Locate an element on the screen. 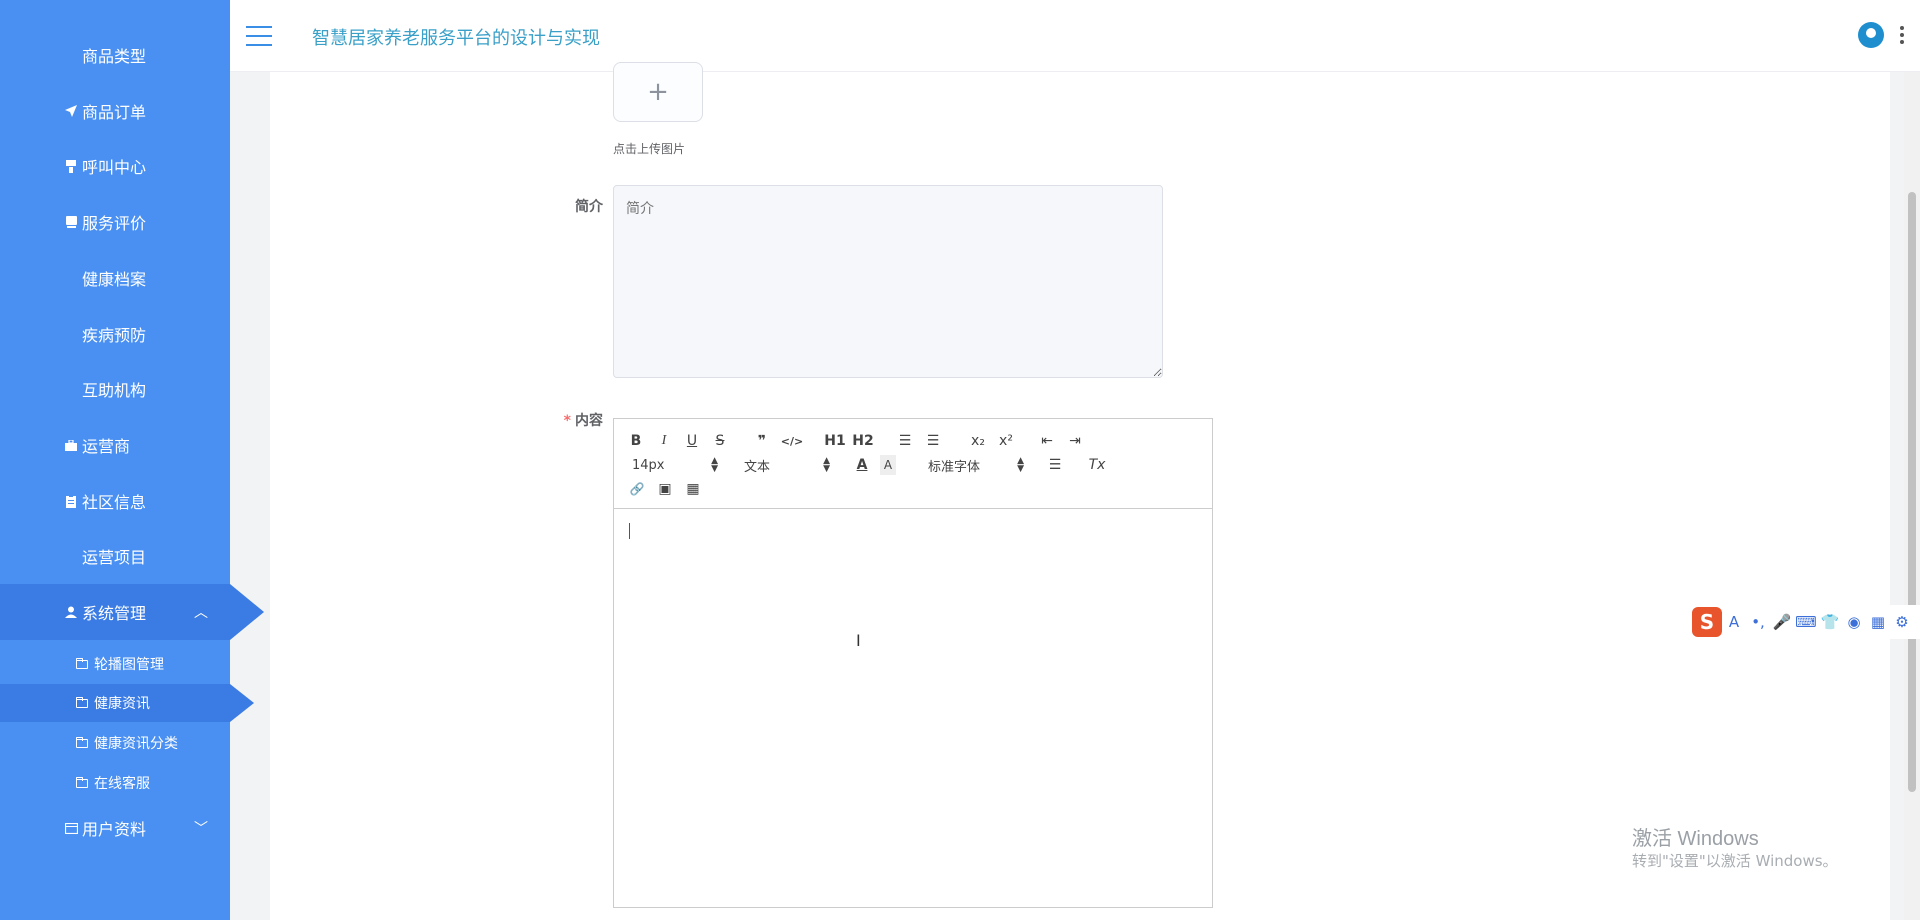 The image size is (1920, 920). sidebar-item-product-type: 商品类型 is located at coordinates (115, 55).